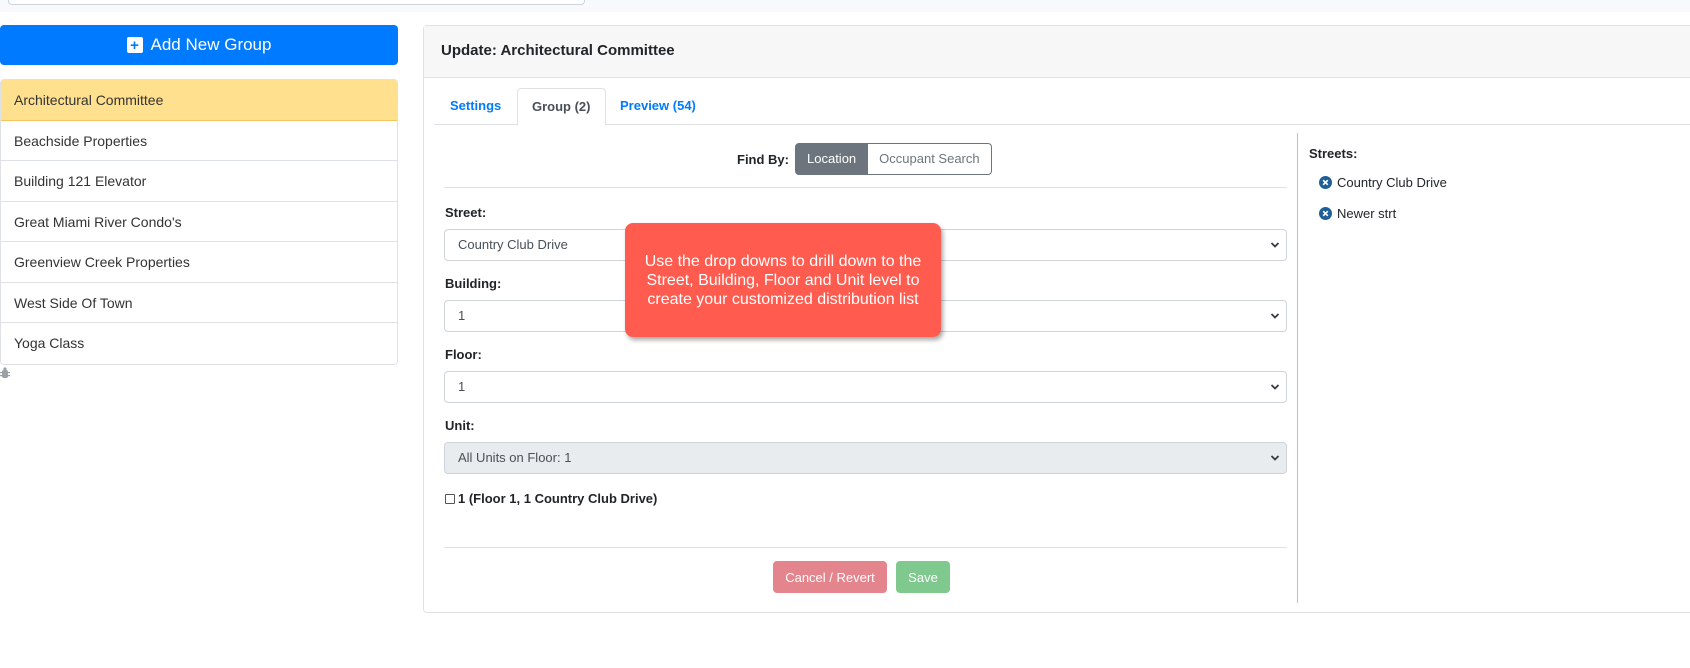 The height and width of the screenshot is (668, 1690). What do you see at coordinates (450, 498) in the screenshot?
I see `unit-checkbox` at bounding box center [450, 498].